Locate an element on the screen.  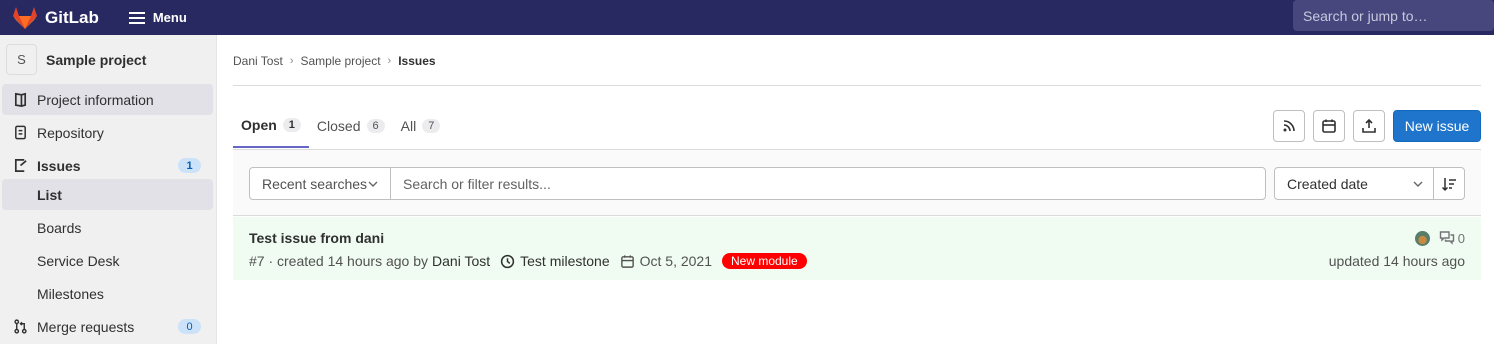
export-button is located at coordinates (1369, 126).